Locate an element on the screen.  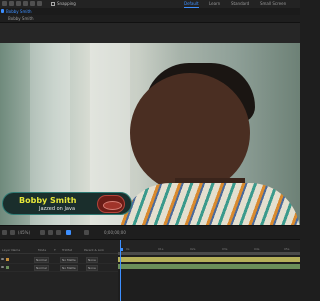
composition-tab-row: Bobby Smith is located at coordinates (150, 11).